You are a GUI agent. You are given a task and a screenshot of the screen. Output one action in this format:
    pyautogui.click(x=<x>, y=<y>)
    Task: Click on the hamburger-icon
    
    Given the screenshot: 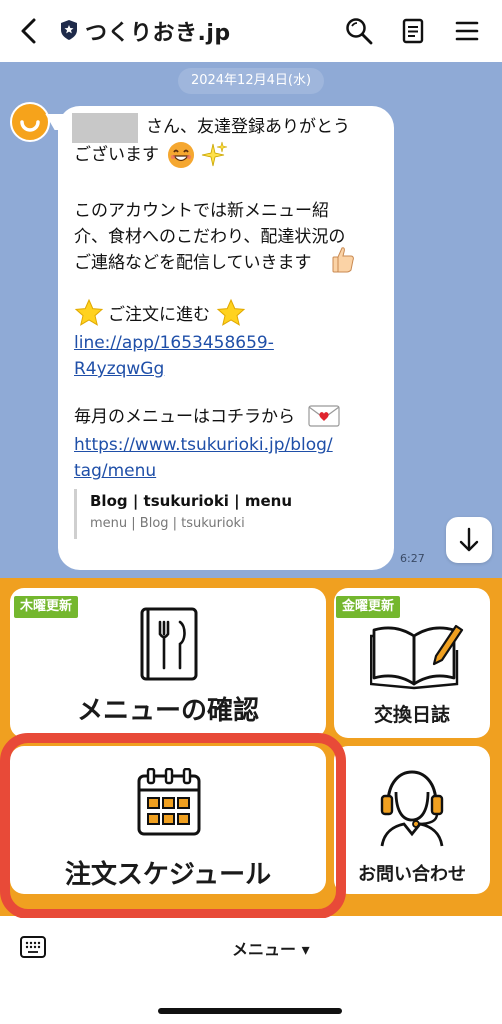 What is the action you would take?
    pyautogui.click(x=467, y=31)
    